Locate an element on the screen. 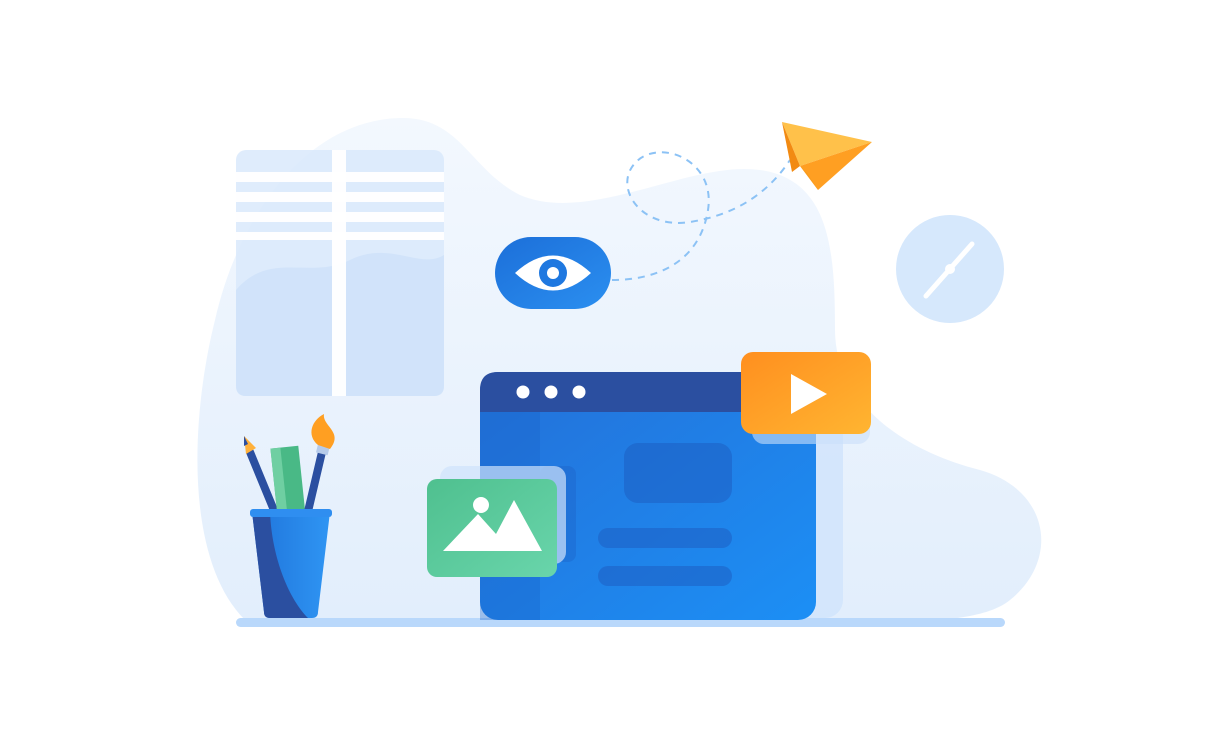 Image resolution: width=1213 pixels, height=732 pixels. clock-icon is located at coordinates (950, 269).